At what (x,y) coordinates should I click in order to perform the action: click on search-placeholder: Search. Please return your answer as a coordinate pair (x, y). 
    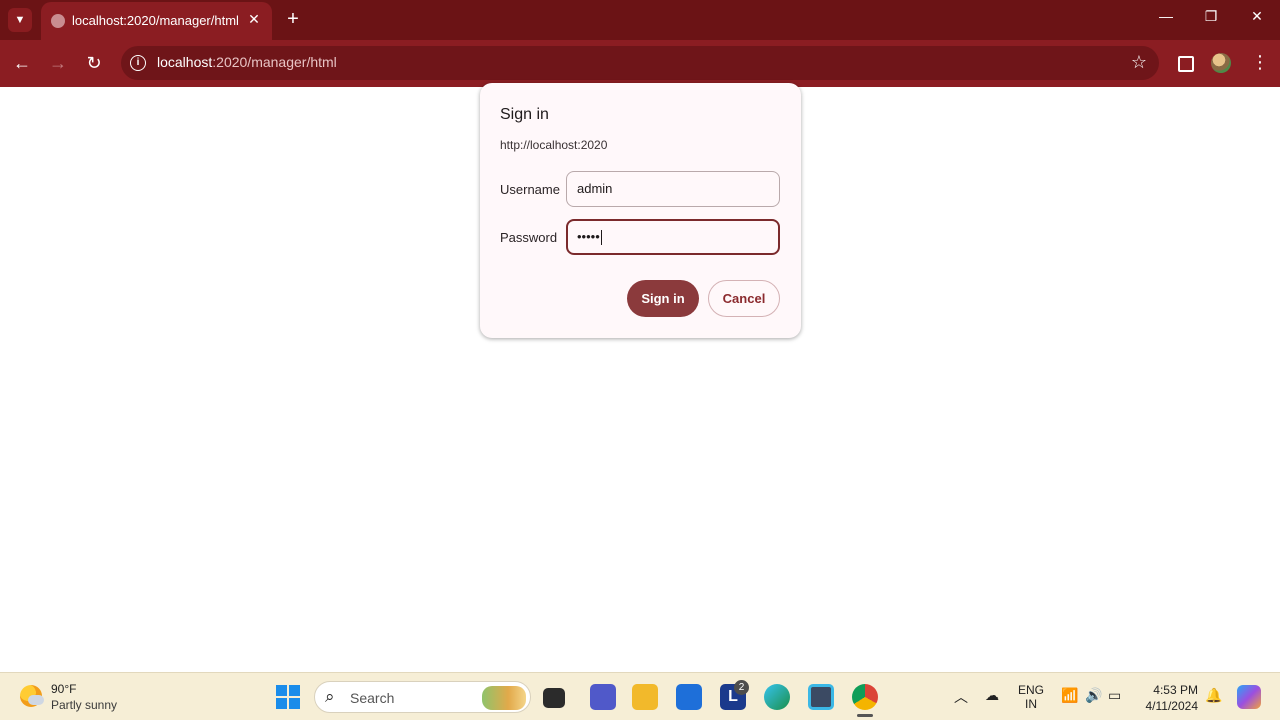
    Looking at the image, I should click on (372, 698).